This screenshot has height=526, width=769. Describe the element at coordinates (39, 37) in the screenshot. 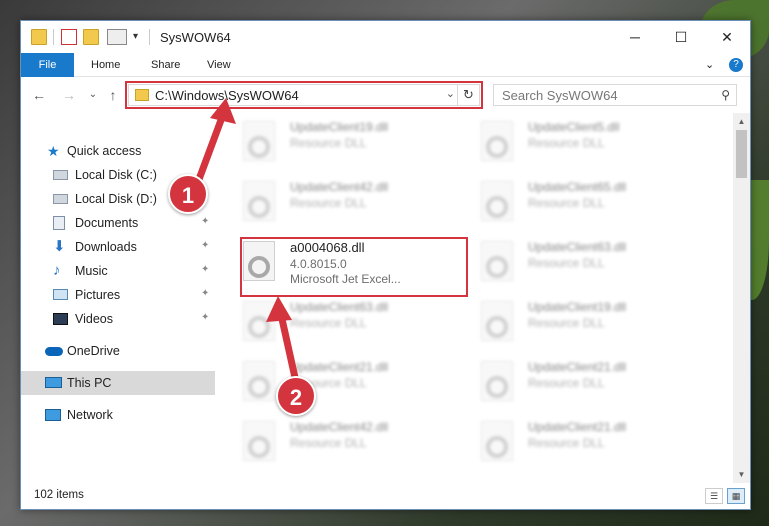

I see `folder-icon` at that location.